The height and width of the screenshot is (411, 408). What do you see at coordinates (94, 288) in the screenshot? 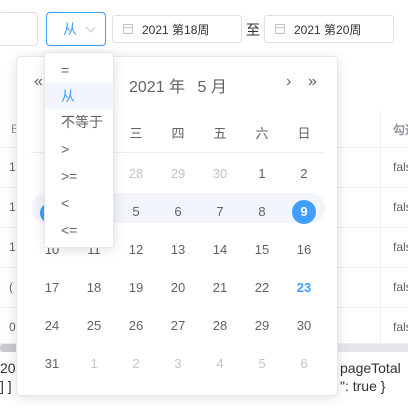
I see `calendar-day: 18` at bounding box center [94, 288].